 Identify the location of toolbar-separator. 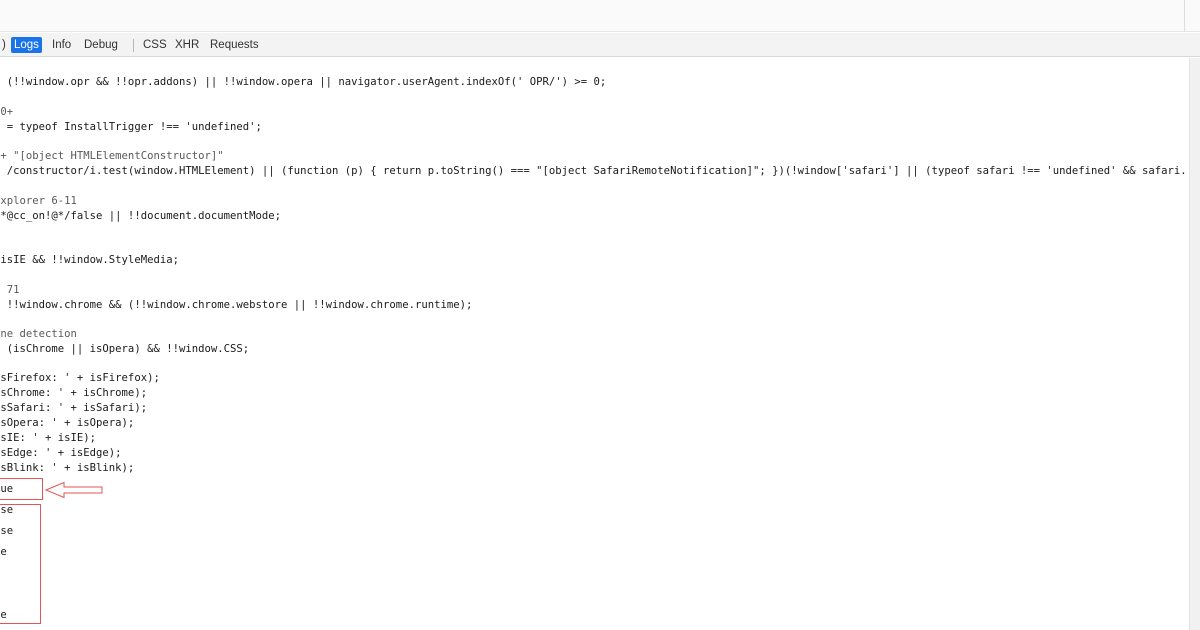
(133, 45).